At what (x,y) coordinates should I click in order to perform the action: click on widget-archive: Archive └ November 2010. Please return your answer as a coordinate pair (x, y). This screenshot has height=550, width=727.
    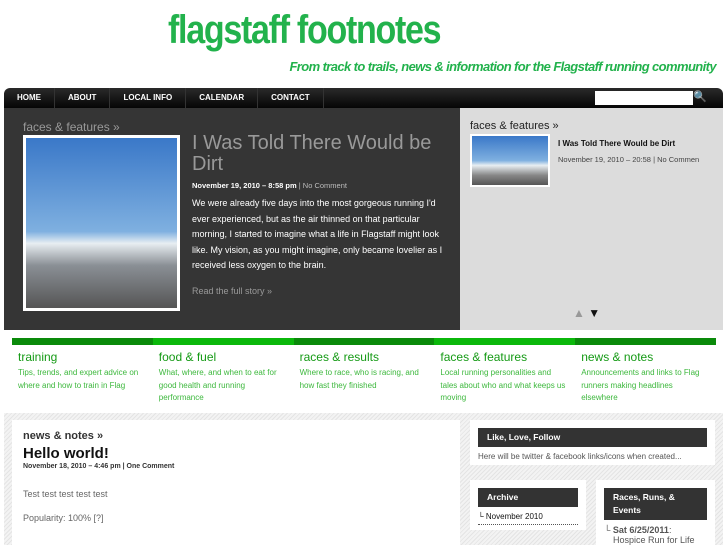
    Looking at the image, I should click on (528, 505).